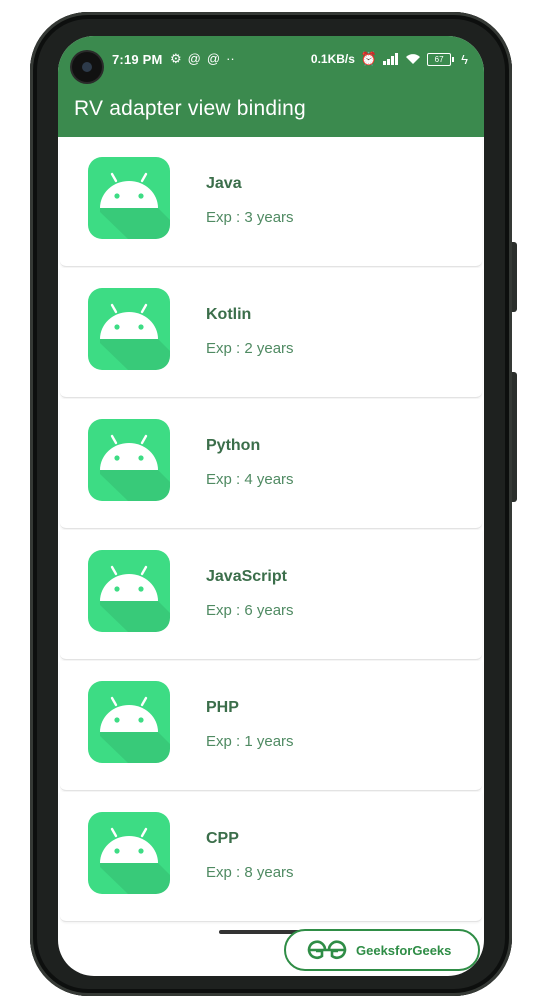 The image size is (545, 1008). What do you see at coordinates (271, 595) in the screenshot?
I see `list-item: JavaScript Exp : 6 years` at bounding box center [271, 595].